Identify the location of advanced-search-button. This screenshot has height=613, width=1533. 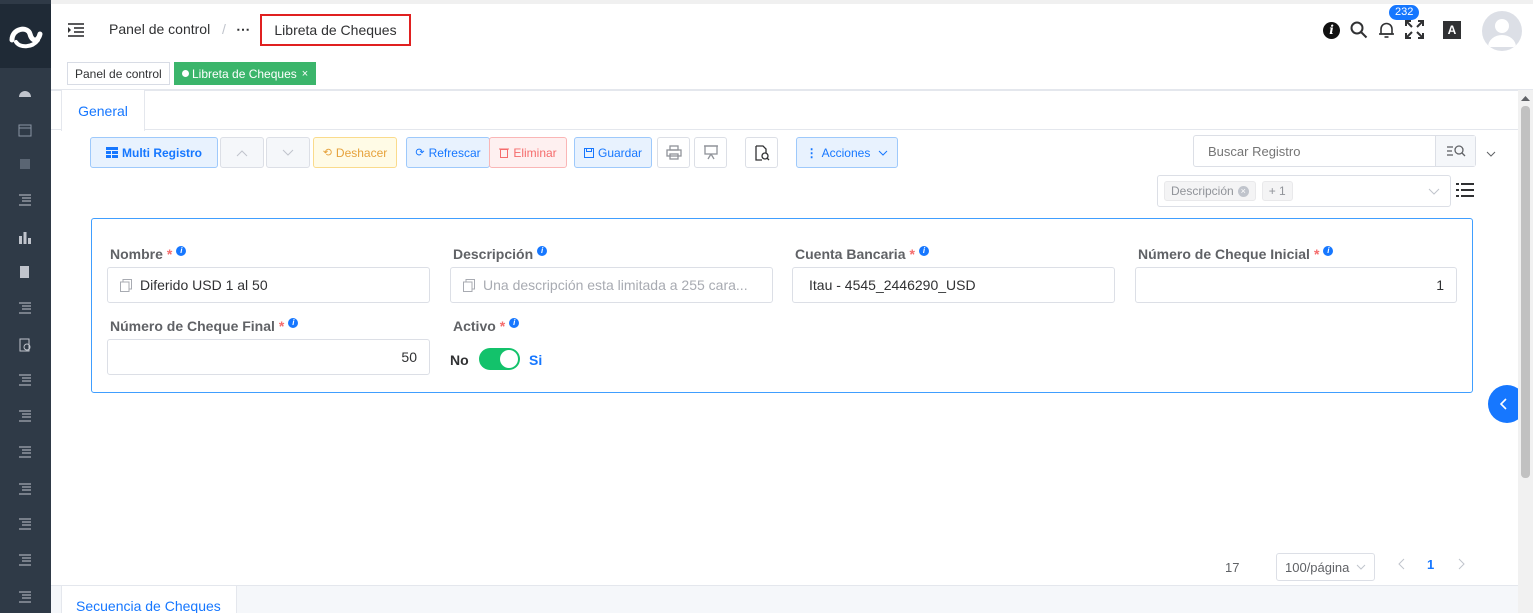
(1455, 151).